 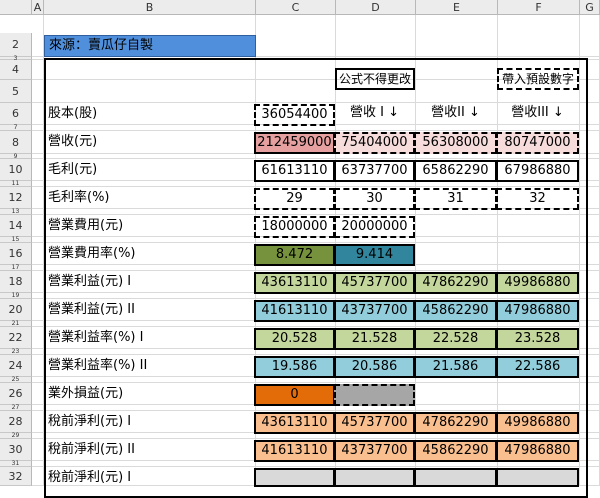 I want to click on cell-d6: 營收 I ↓, so click(x=374, y=115).